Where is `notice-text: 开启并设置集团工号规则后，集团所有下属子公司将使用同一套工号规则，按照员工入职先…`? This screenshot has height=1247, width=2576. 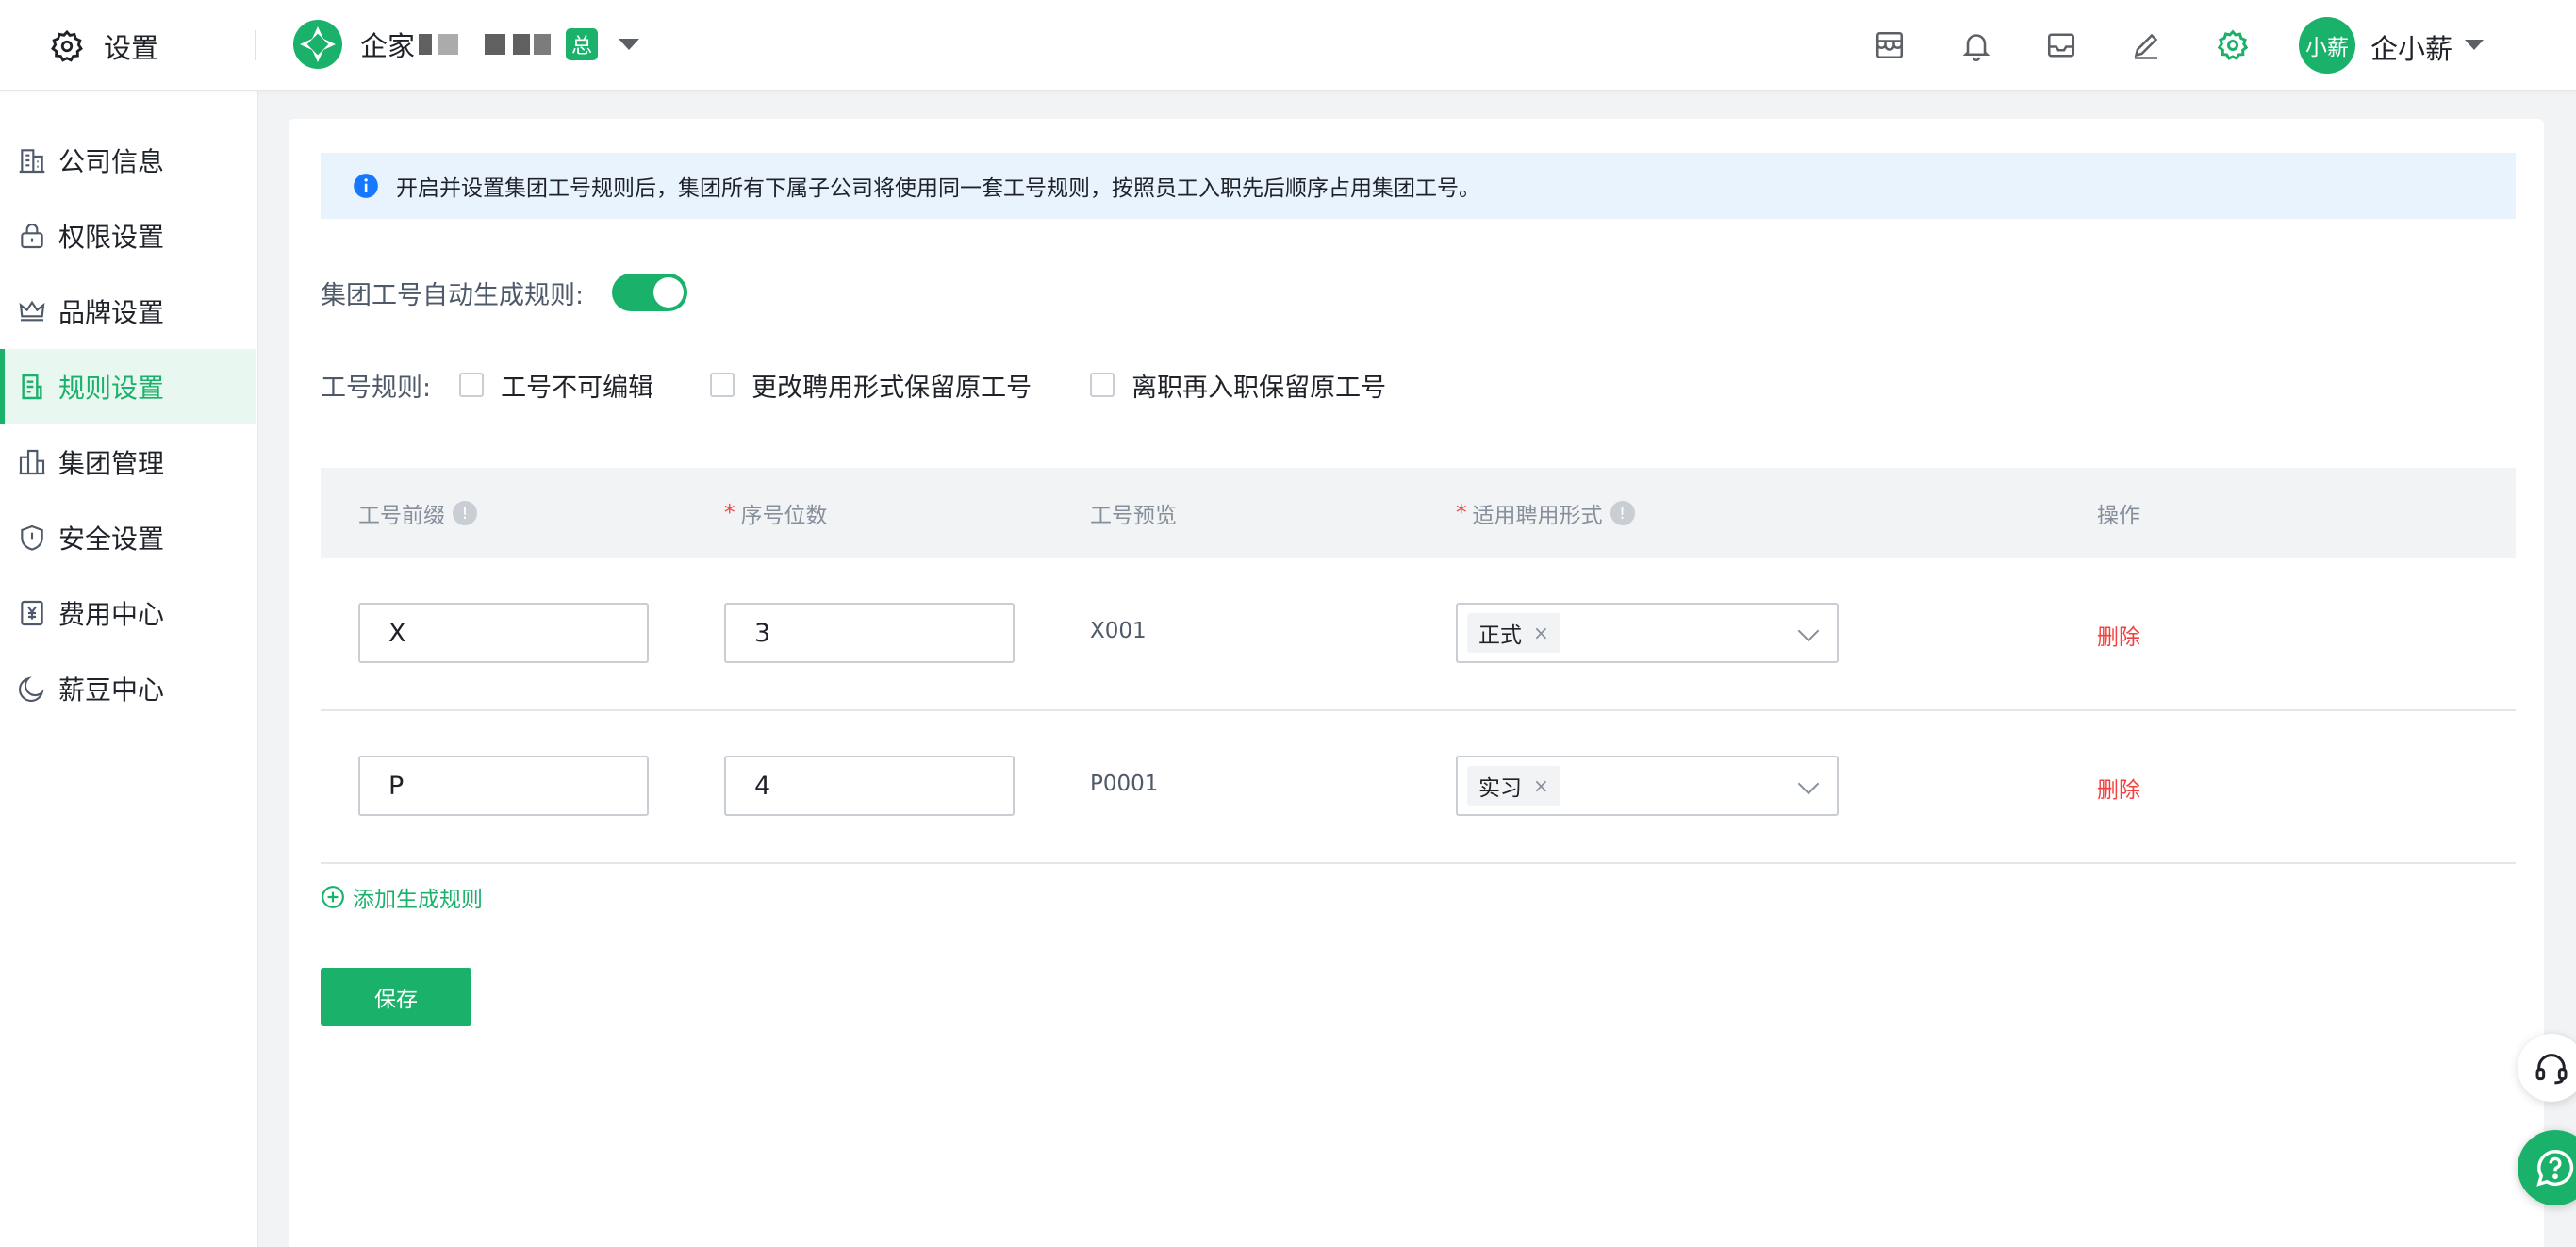
notice-text: 开启并设置集团工号规则后，集团所有下属子公司将使用同一套工号规则，按照员工入职先… is located at coordinates (938, 188).